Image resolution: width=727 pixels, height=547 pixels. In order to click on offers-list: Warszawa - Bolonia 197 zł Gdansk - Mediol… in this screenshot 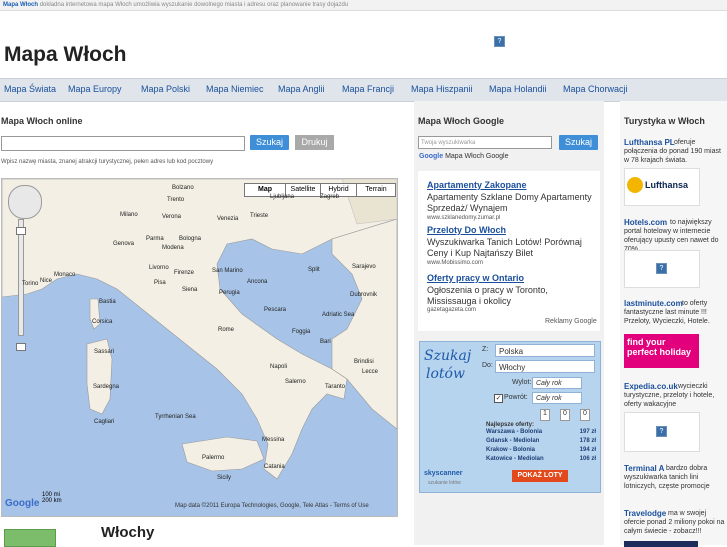, I will do `click(540, 447)`.